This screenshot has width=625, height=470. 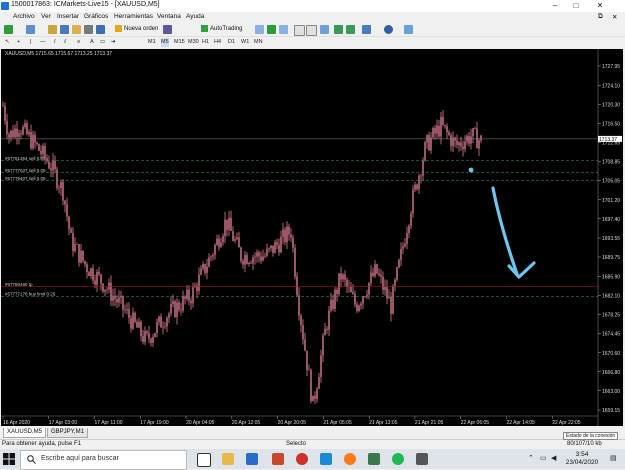 I want to click on chart-shift-icon, so click(x=350, y=29).